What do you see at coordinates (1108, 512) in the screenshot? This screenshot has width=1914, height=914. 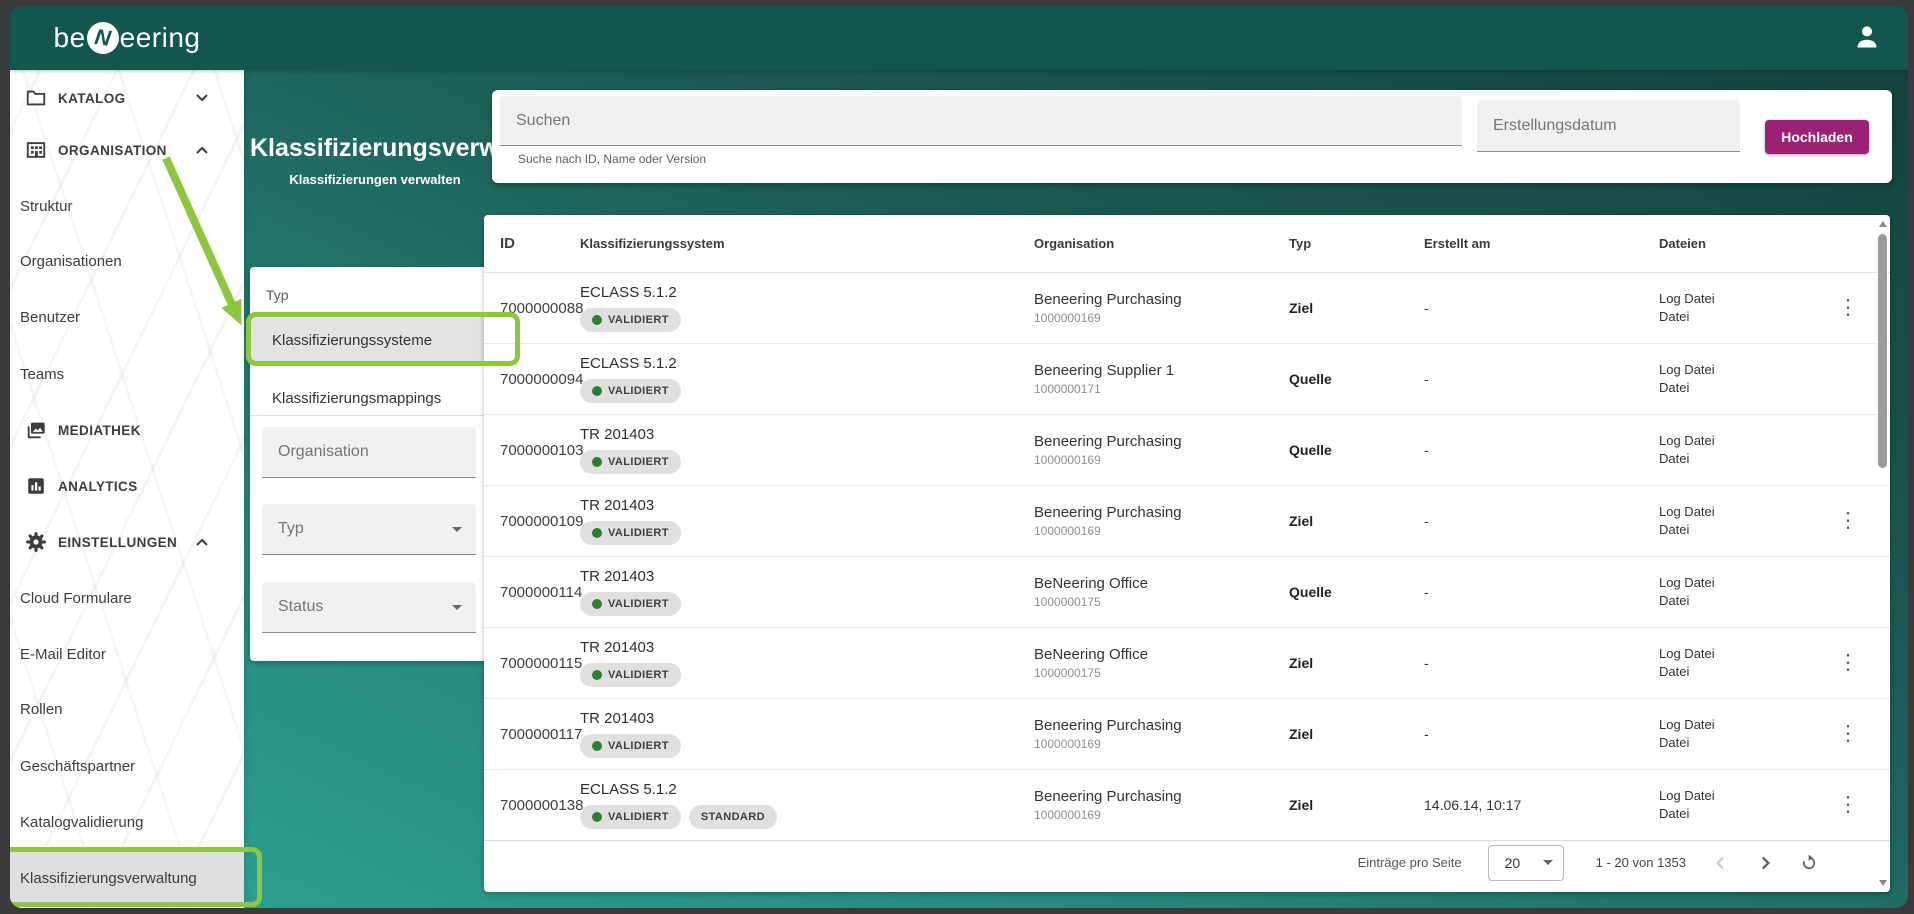 I see `cell-org: Beneering Purchasing` at bounding box center [1108, 512].